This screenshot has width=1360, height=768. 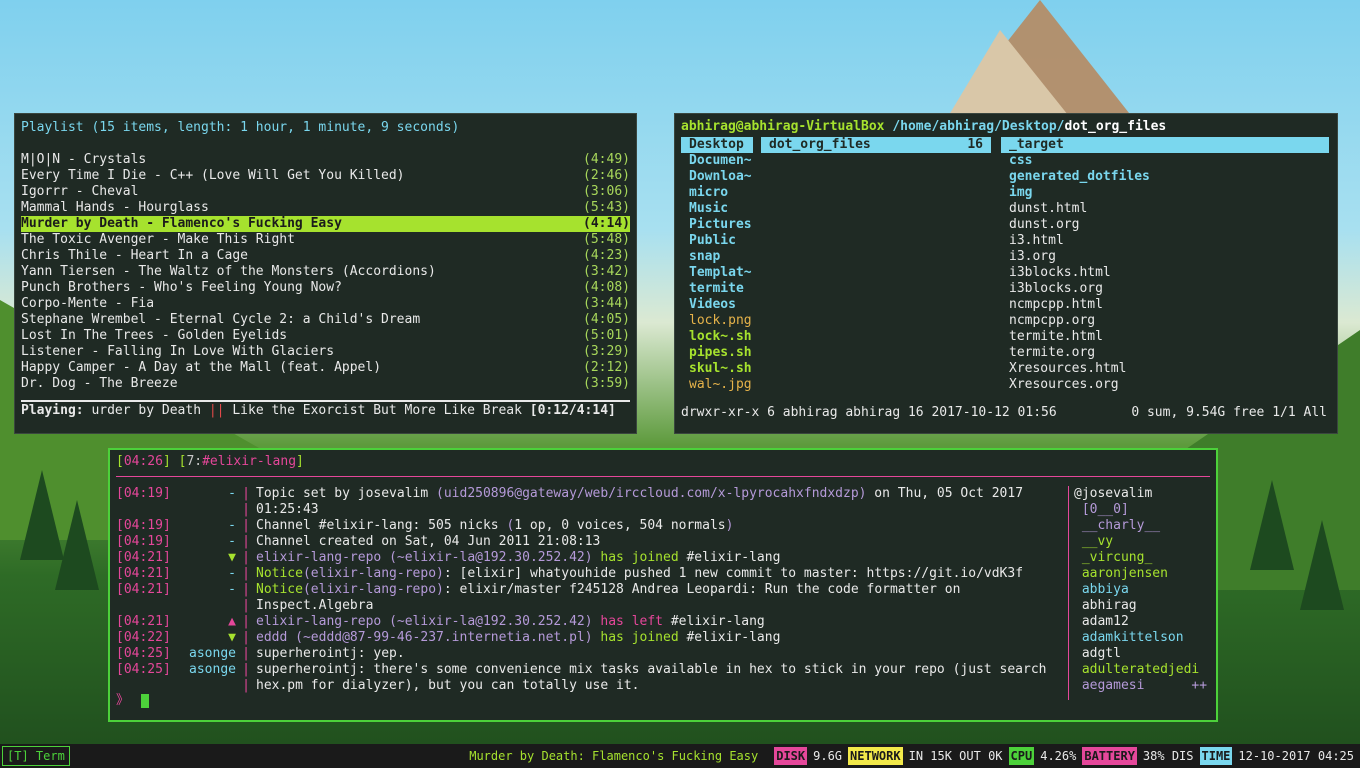 What do you see at coordinates (133, 701) in the screenshot?
I see `irc-input-line: 》` at bounding box center [133, 701].